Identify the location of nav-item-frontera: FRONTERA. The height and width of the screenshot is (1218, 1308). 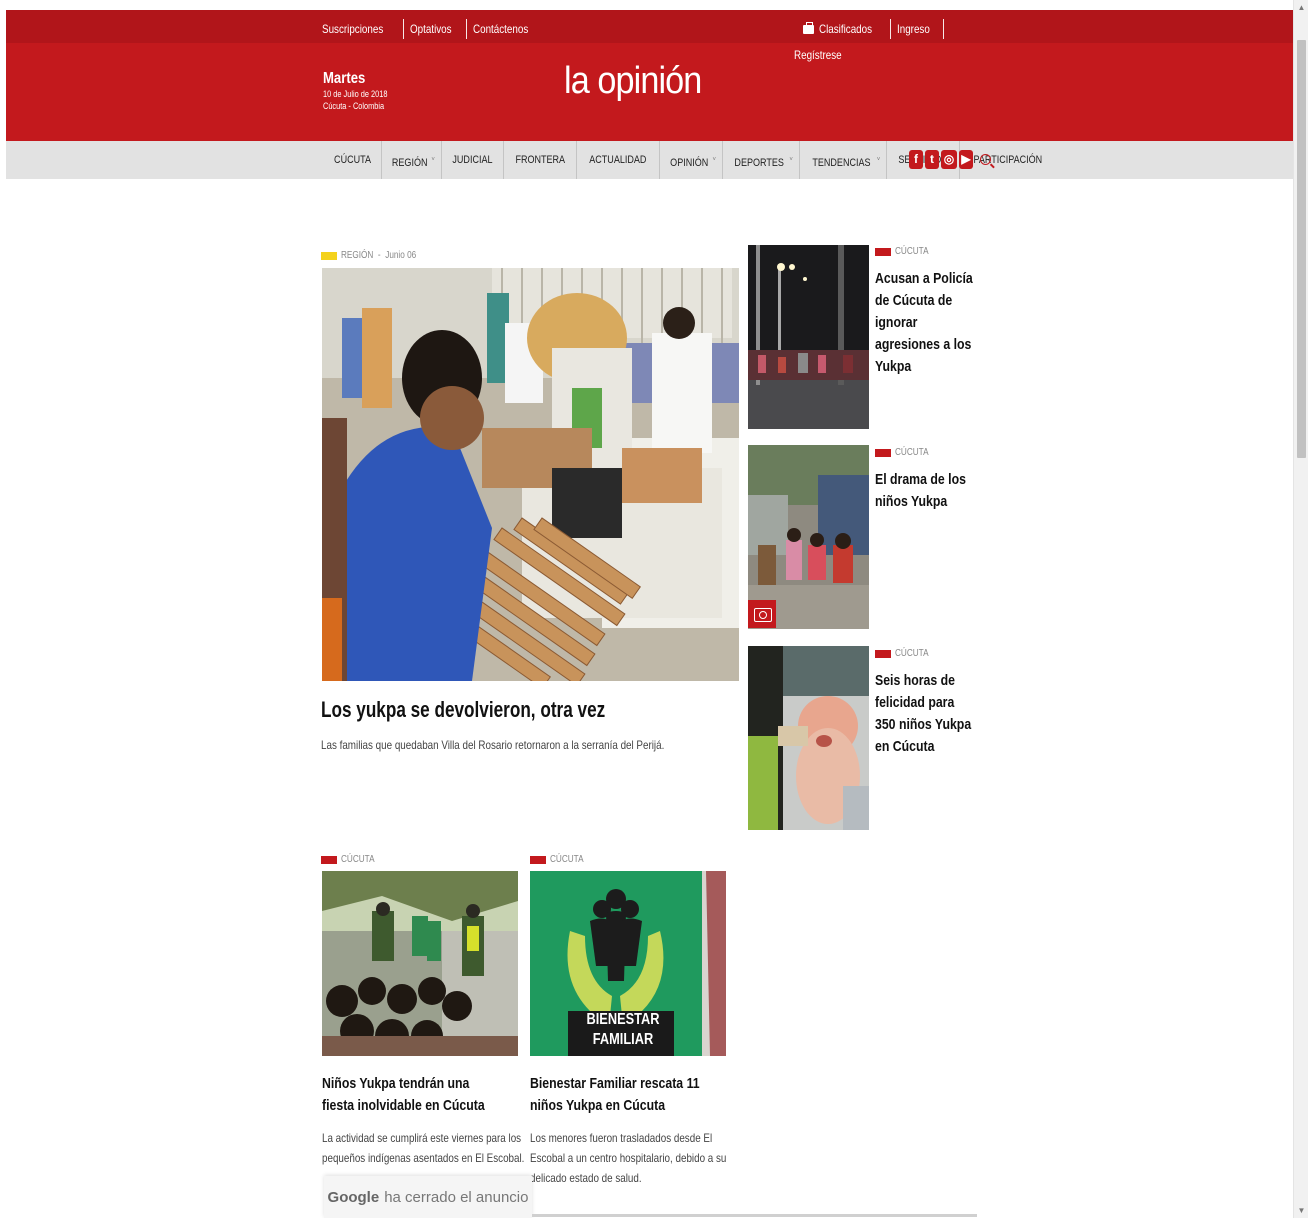
(541, 160).